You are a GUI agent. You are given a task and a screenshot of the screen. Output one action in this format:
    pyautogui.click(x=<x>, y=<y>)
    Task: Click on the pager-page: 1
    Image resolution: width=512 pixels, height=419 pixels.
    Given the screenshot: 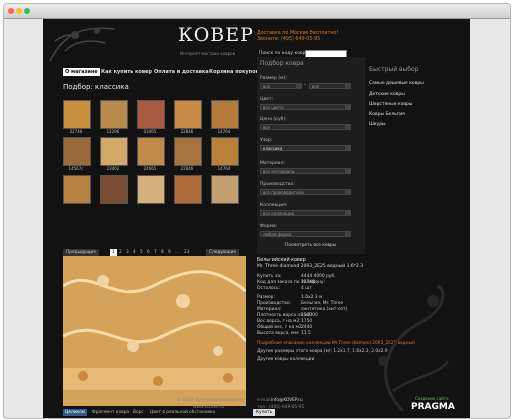 What is the action you would take?
    pyautogui.click(x=113, y=252)
    